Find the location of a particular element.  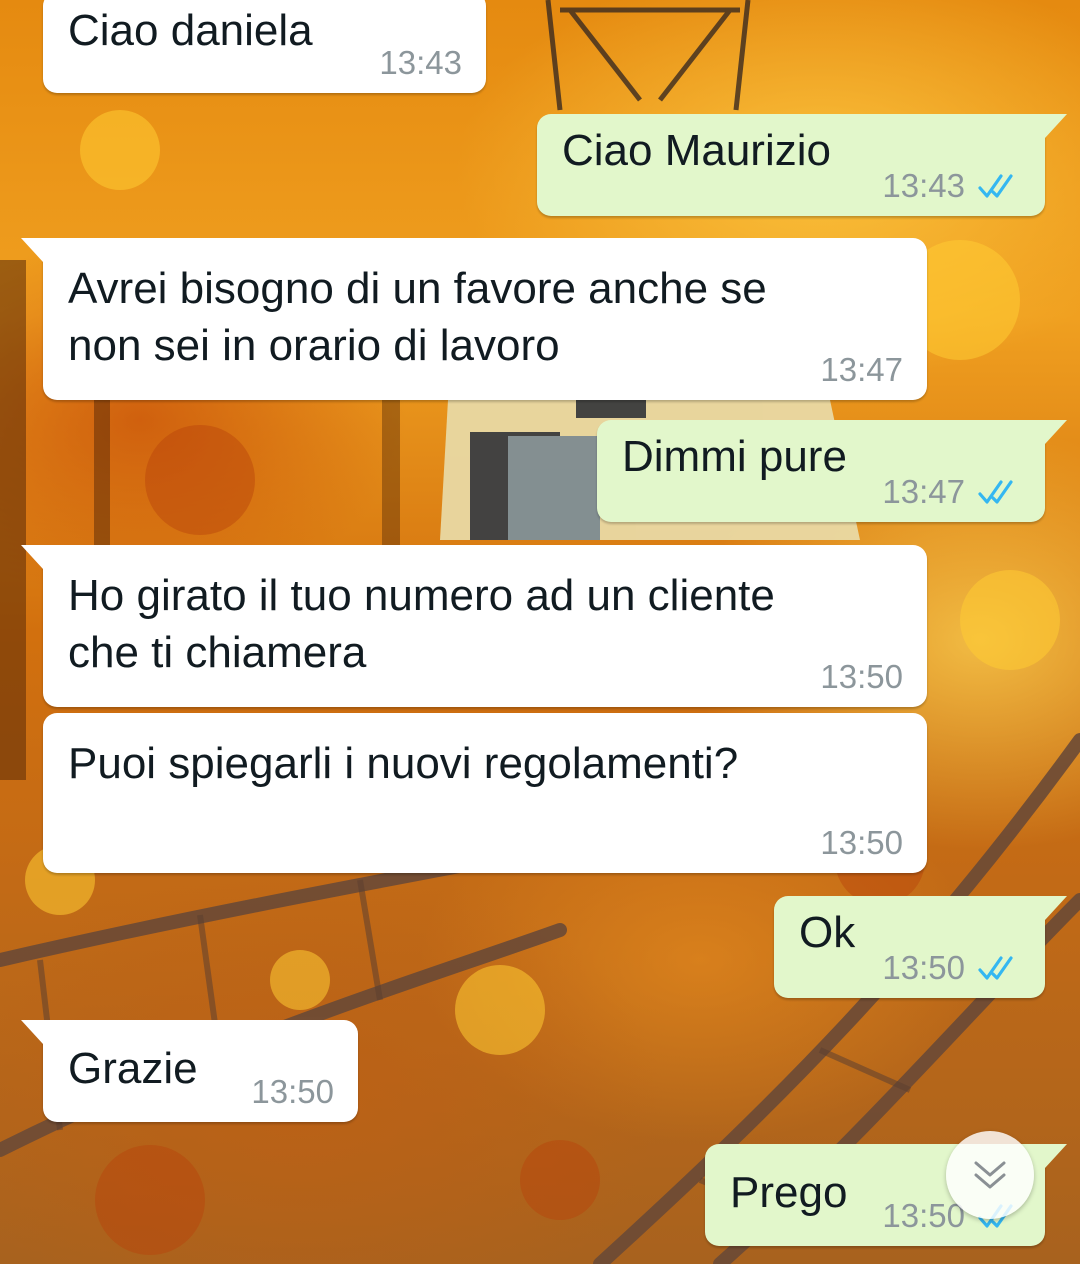

message-text: Ciao daniela is located at coordinates (190, 30).